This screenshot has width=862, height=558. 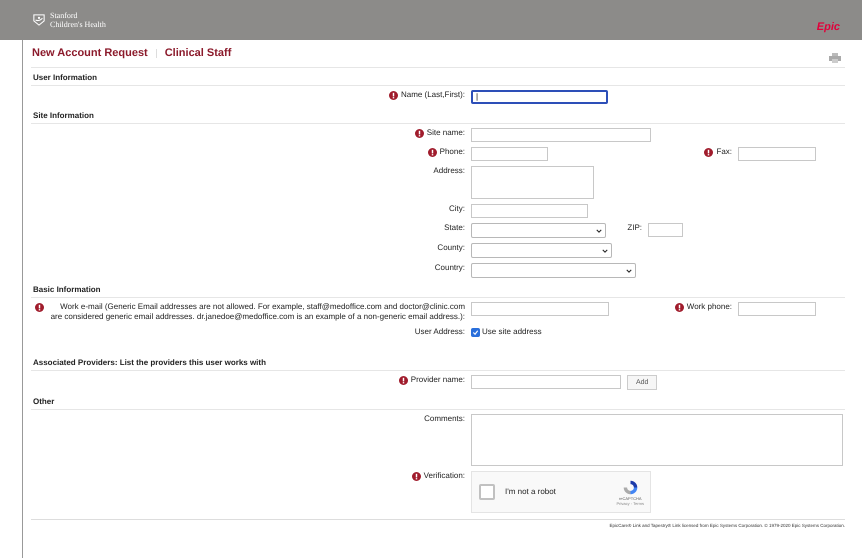 What do you see at coordinates (449, 171) in the screenshot?
I see `field-label: Address:` at bounding box center [449, 171].